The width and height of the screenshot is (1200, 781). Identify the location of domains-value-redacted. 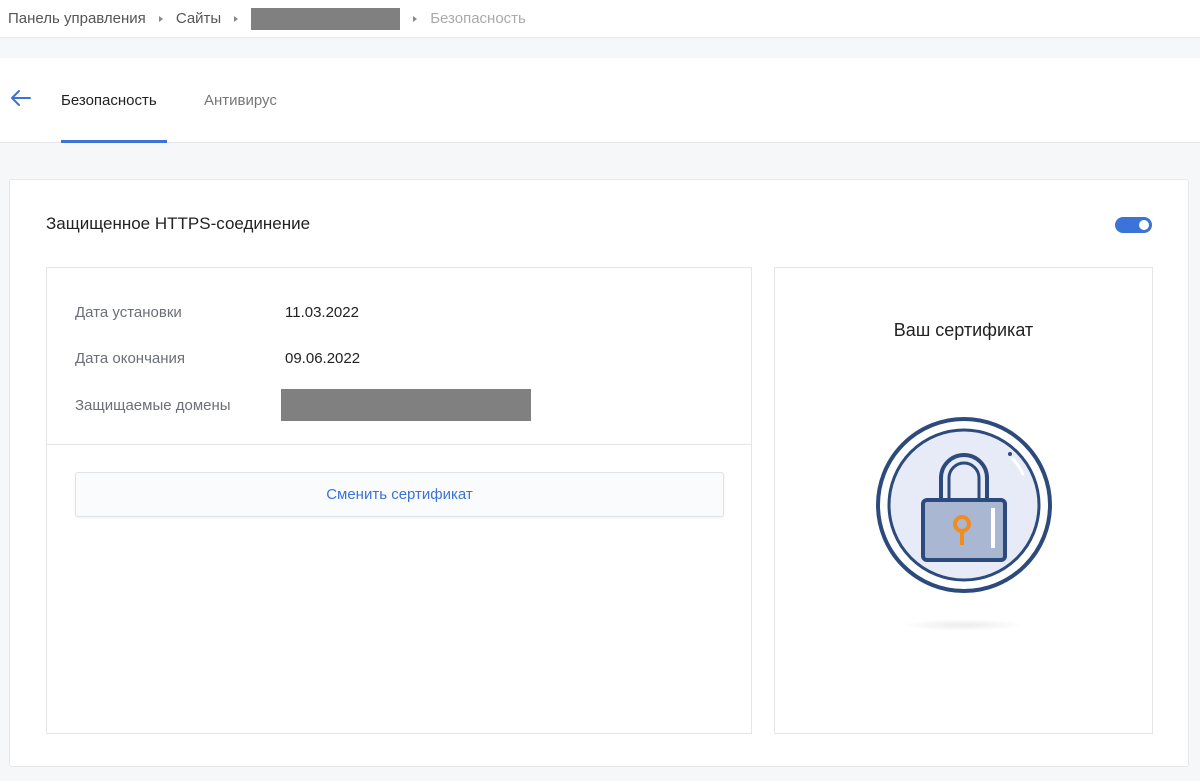
(406, 405).